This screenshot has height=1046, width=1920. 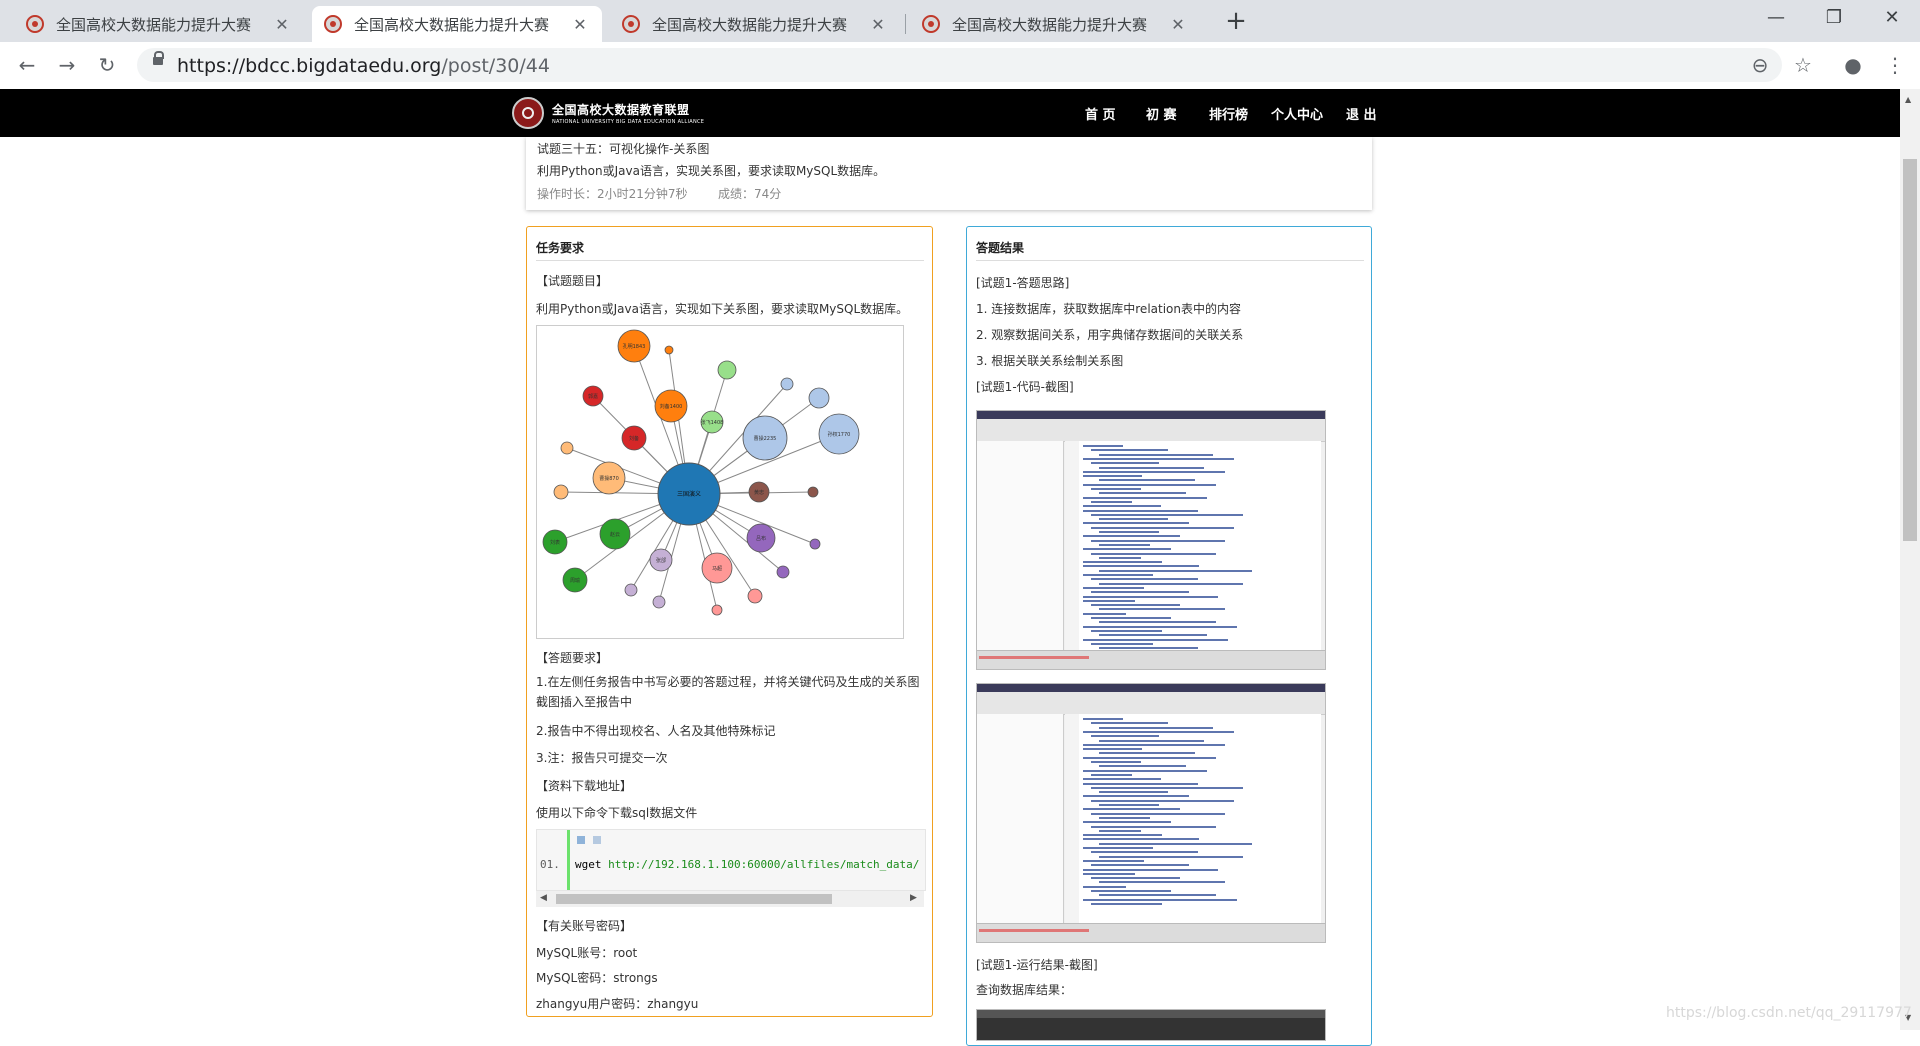 What do you see at coordinates (839, 434) in the screenshot?
I see `graph-node-label: 孙权1770` at bounding box center [839, 434].